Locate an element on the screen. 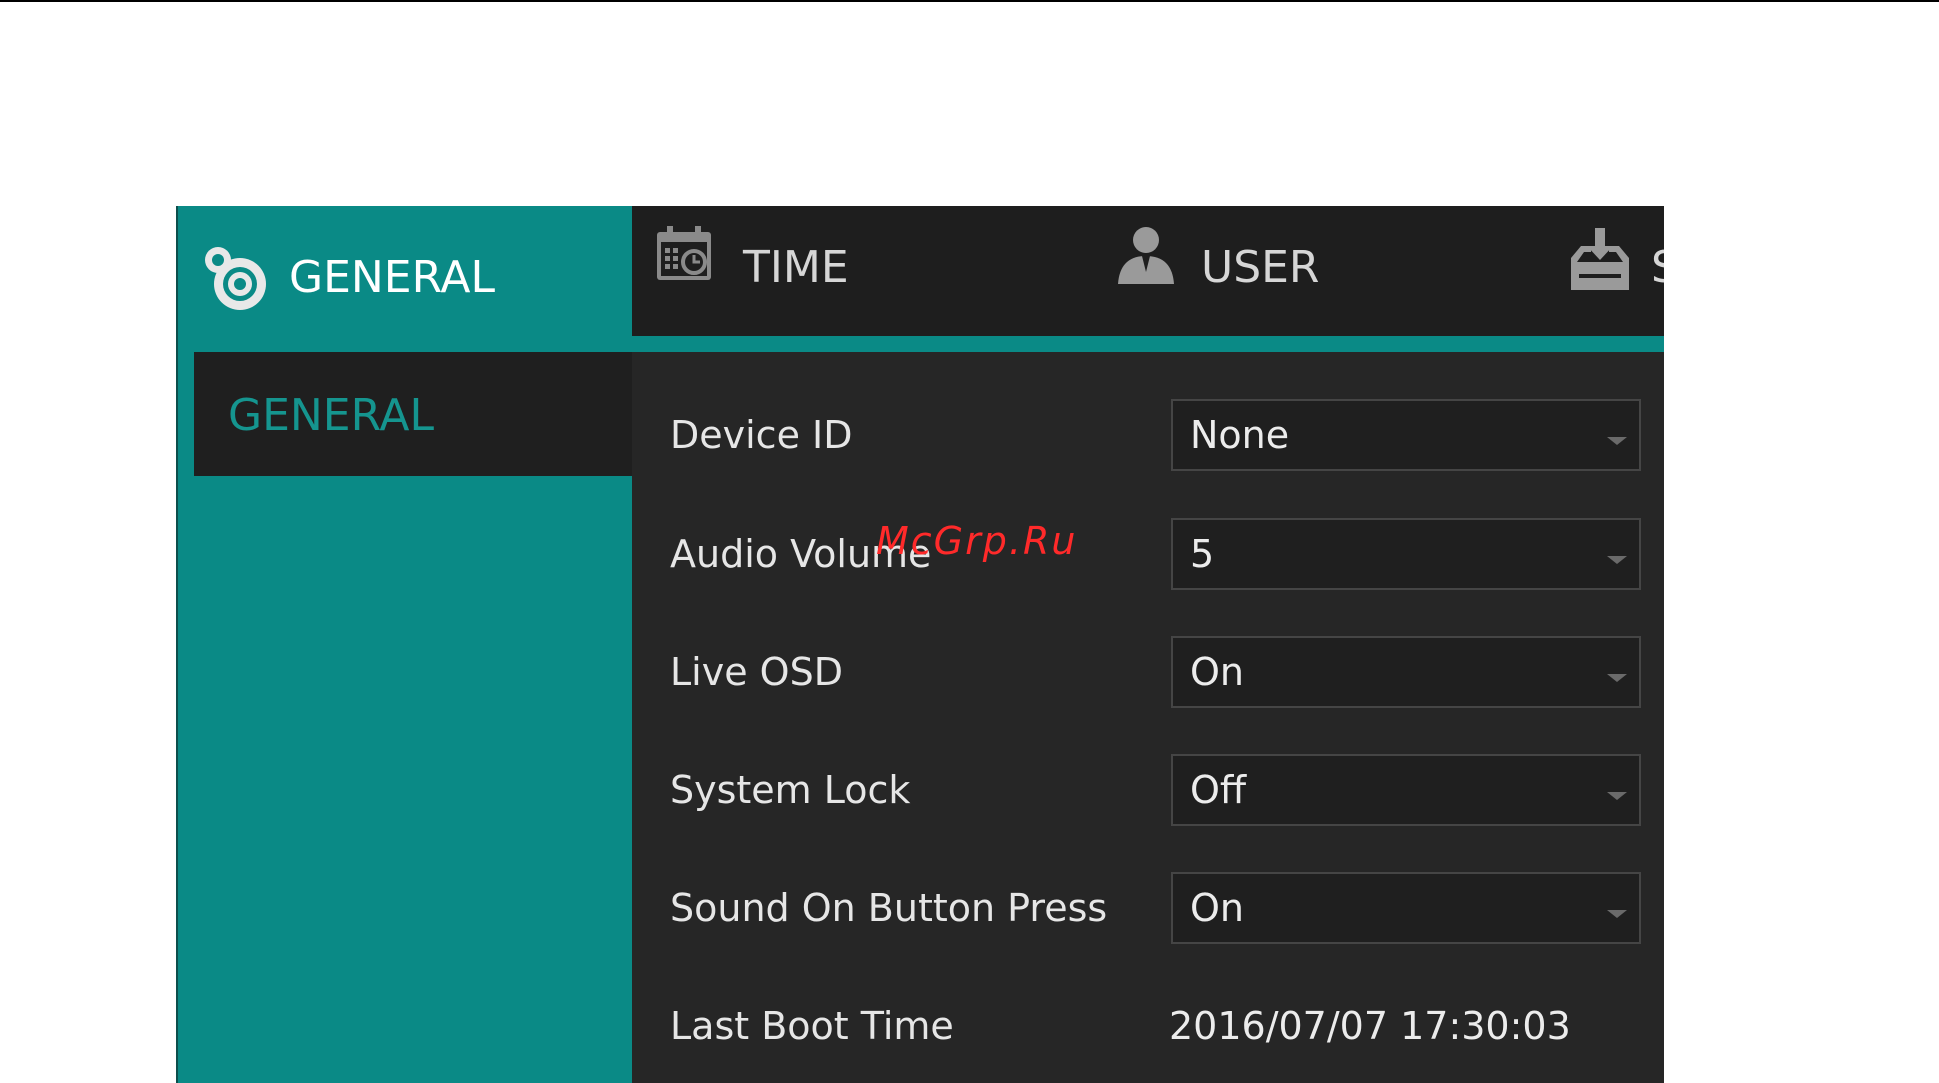 The width and height of the screenshot is (1939, 1083). device-id-select: None is located at coordinates (1406, 435).